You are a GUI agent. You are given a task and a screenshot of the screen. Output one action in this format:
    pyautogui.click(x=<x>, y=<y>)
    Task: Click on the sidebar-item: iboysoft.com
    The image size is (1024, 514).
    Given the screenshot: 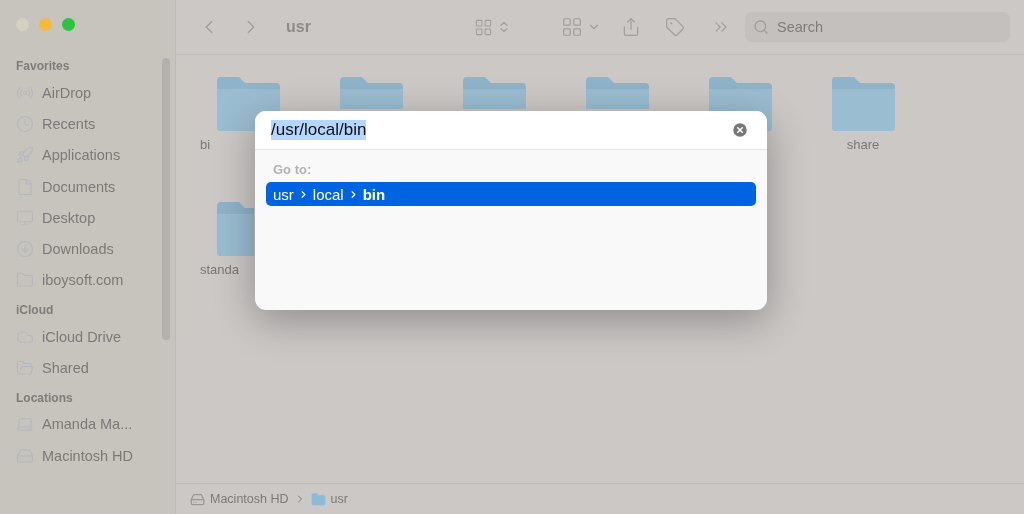 What is the action you would take?
    pyautogui.click(x=95, y=280)
    